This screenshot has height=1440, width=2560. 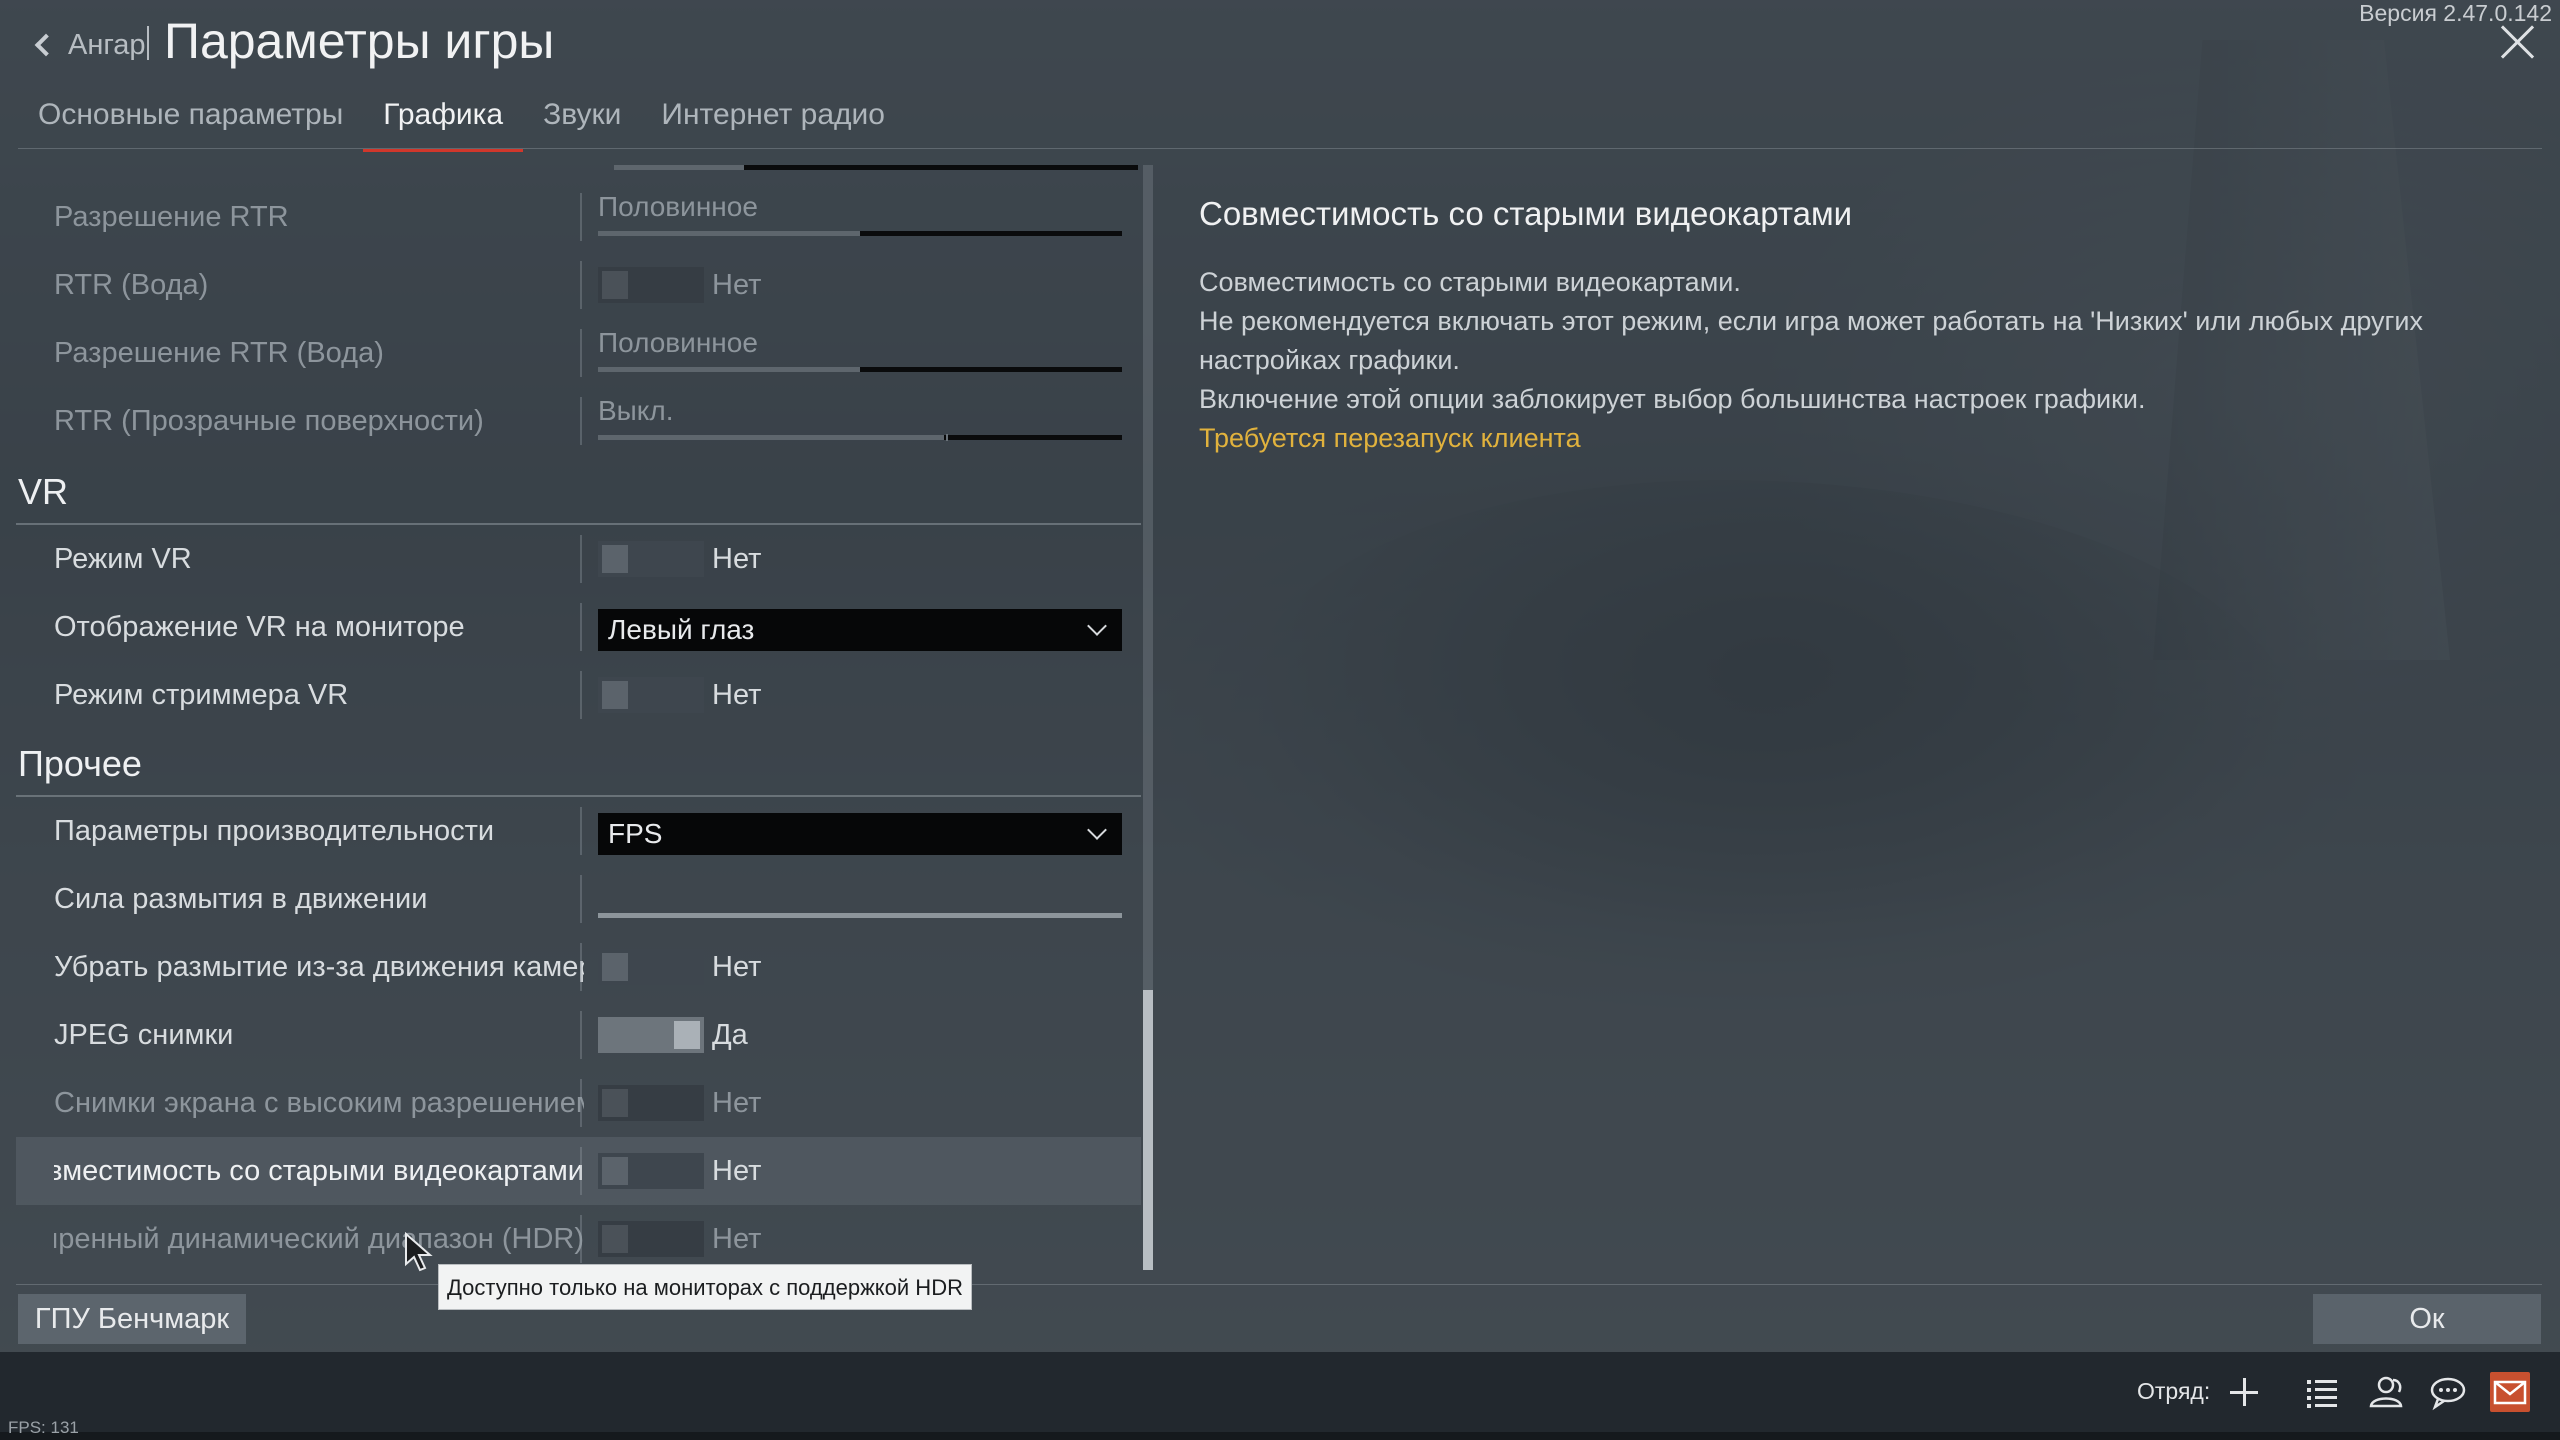 What do you see at coordinates (578, 1035) in the screenshot?
I see `setting-jpeg: JPEG снимки Да` at bounding box center [578, 1035].